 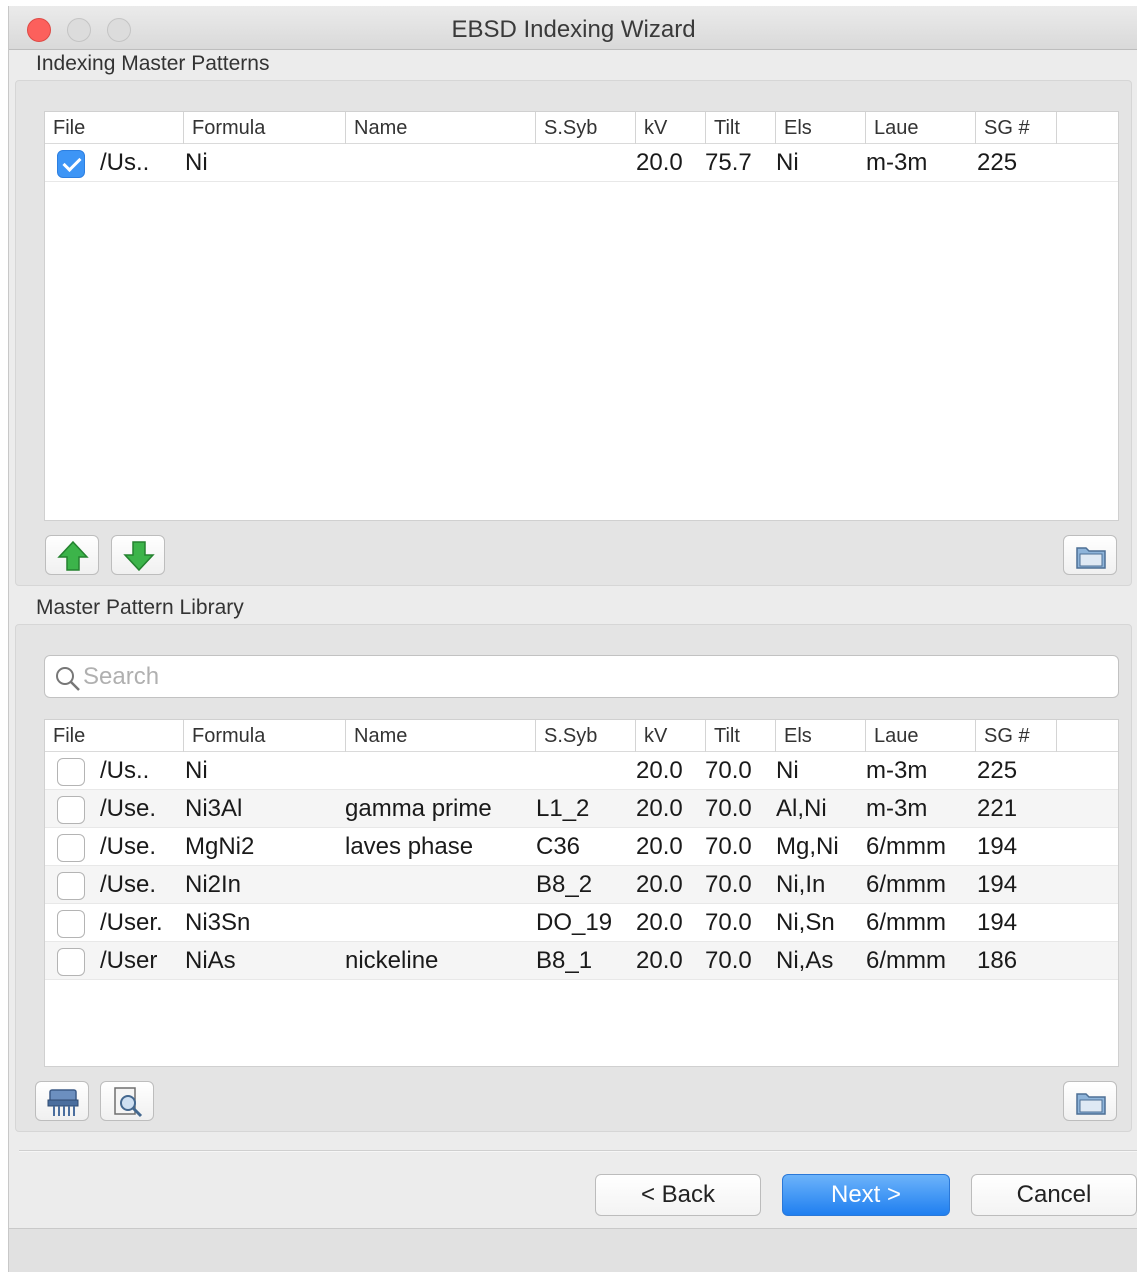 I want to click on window-title: EBSD Indexing Wizard, so click(x=573, y=29).